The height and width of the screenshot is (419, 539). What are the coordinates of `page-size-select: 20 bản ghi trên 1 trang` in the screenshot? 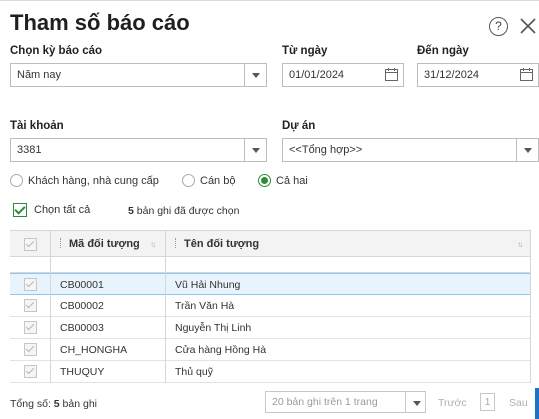 It's located at (345, 402).